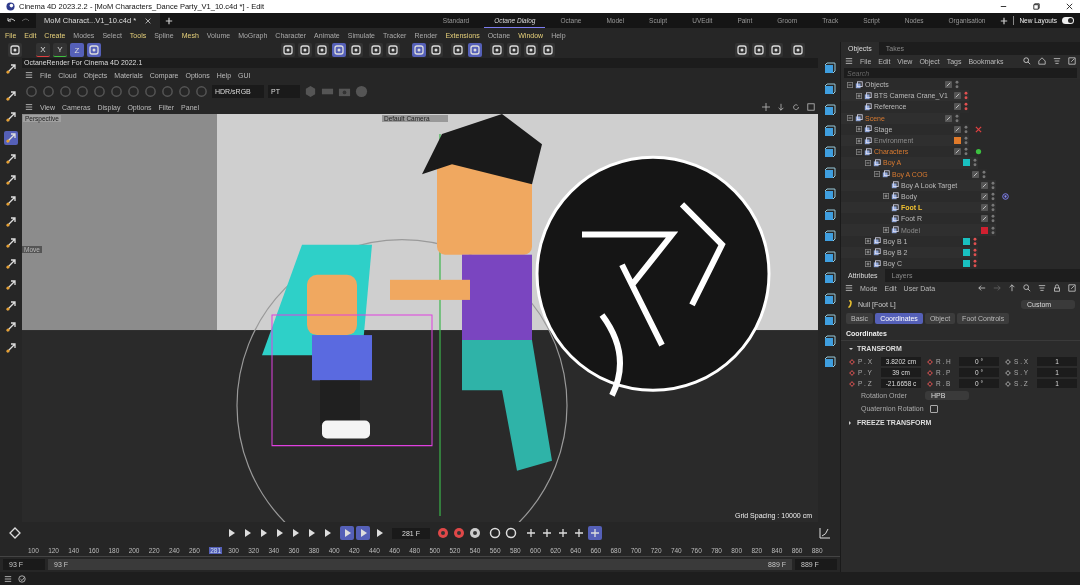 Image resolution: width=1080 pixels, height=585 pixels. Describe the element at coordinates (978, 129) in the screenshot. I see `tag-cross-icon` at that location.